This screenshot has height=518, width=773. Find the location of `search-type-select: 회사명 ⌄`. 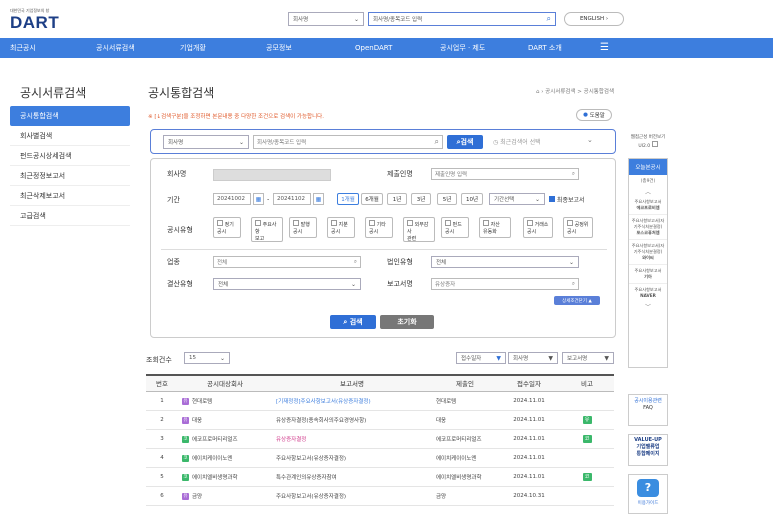

search-type-select: 회사명 ⌄ is located at coordinates (206, 142).